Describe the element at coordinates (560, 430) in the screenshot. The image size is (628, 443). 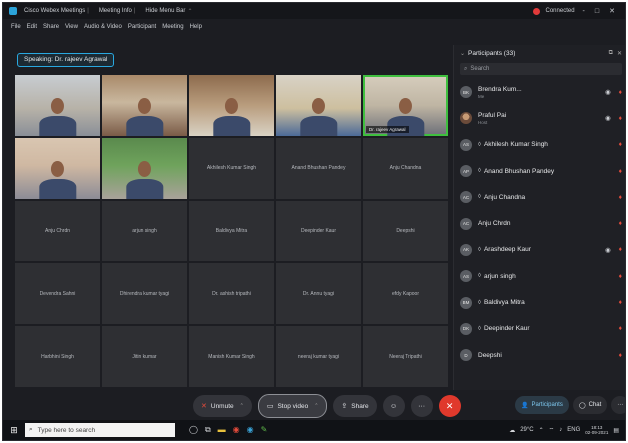
I see `volume-icon: ♪` at that location.